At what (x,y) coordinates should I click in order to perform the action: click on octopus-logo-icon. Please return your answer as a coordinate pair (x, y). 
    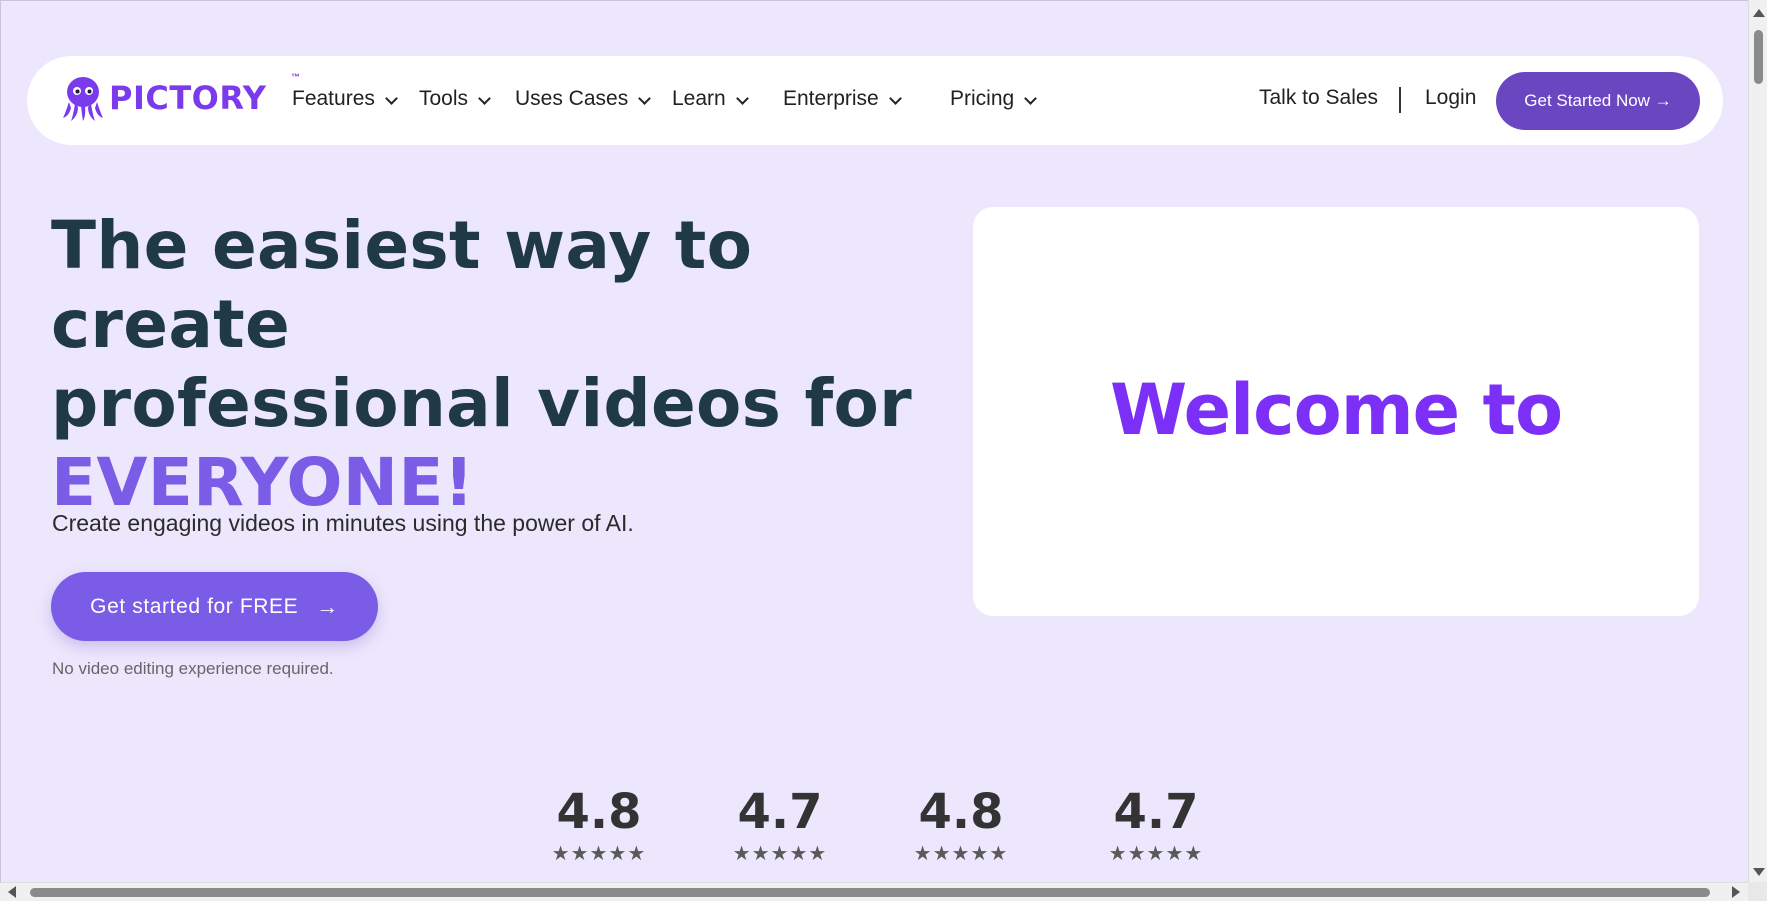
    Looking at the image, I should click on (83, 99).